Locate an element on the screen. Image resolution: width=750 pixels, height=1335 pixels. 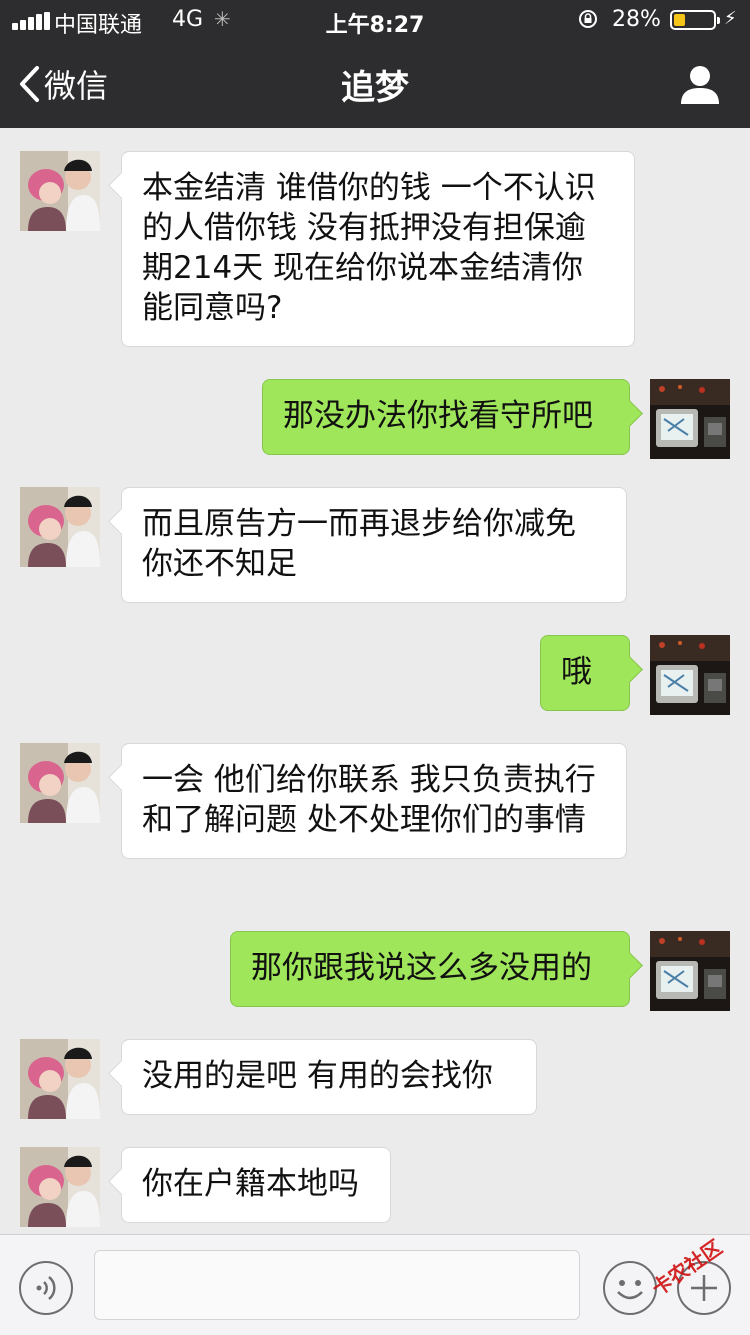
charging-icon: ⚡ is located at coordinates (730, 18).